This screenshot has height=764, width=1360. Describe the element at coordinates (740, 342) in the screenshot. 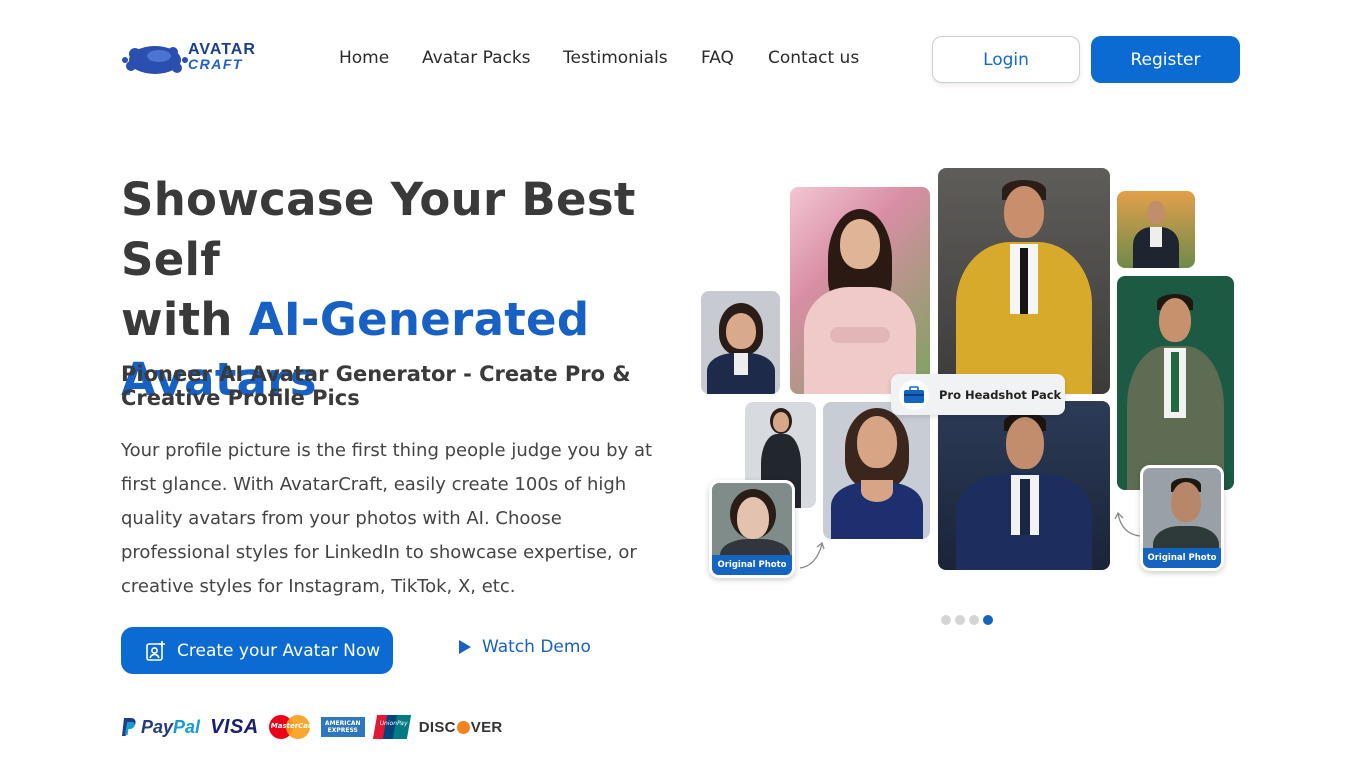

I see `avatar-photo-woman-small` at that location.